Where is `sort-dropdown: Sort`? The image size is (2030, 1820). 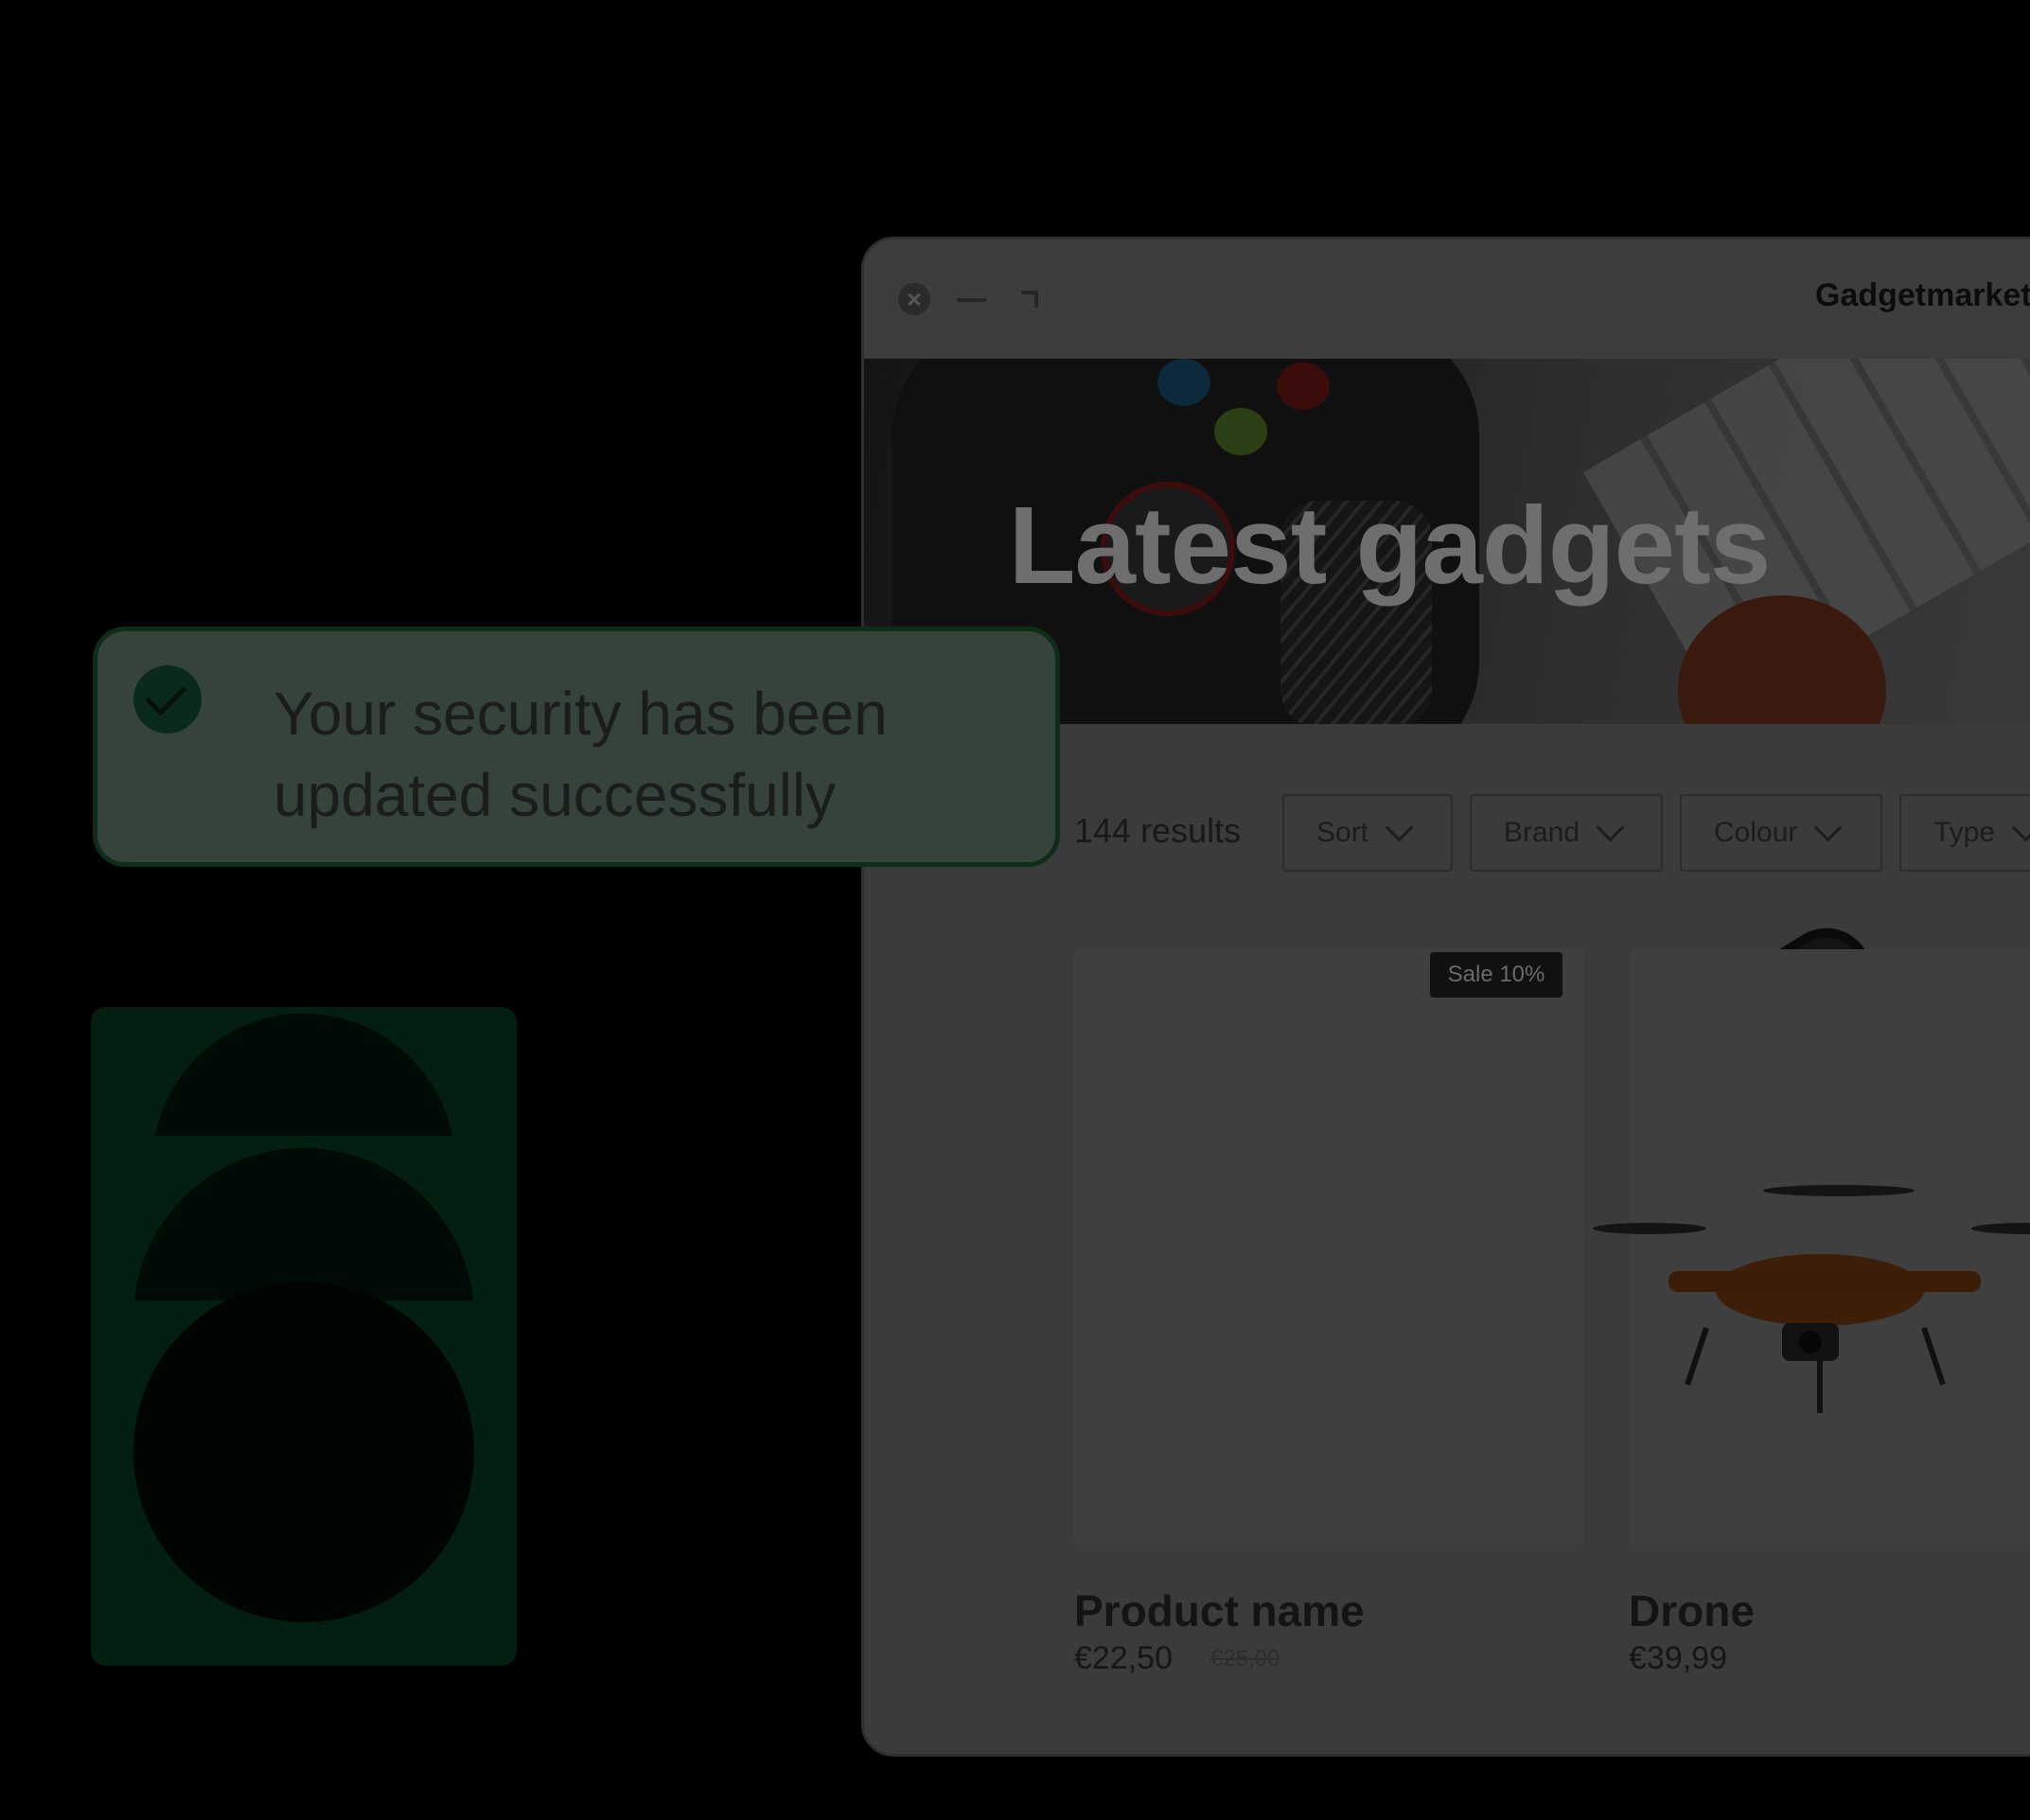 sort-dropdown: Sort is located at coordinates (1368, 833).